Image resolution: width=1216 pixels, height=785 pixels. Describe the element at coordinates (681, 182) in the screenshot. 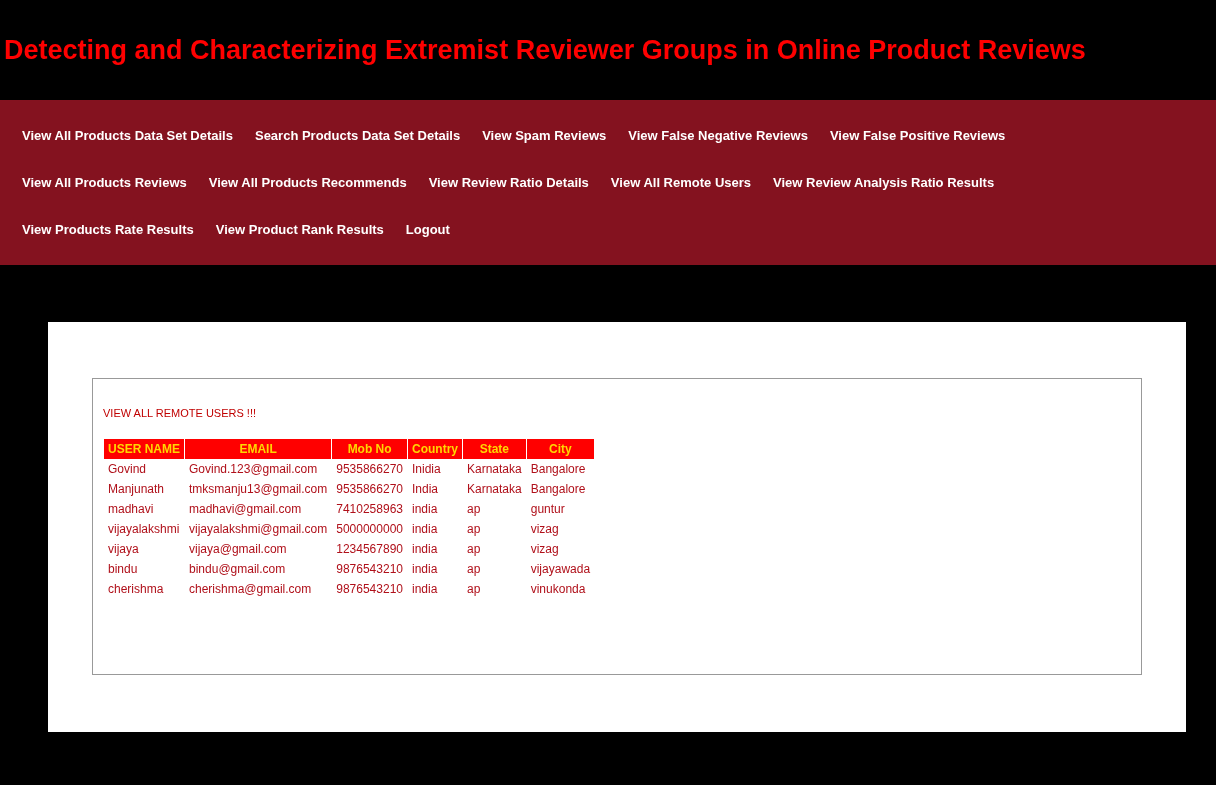

I see `nav-link: View All Remote Users` at that location.